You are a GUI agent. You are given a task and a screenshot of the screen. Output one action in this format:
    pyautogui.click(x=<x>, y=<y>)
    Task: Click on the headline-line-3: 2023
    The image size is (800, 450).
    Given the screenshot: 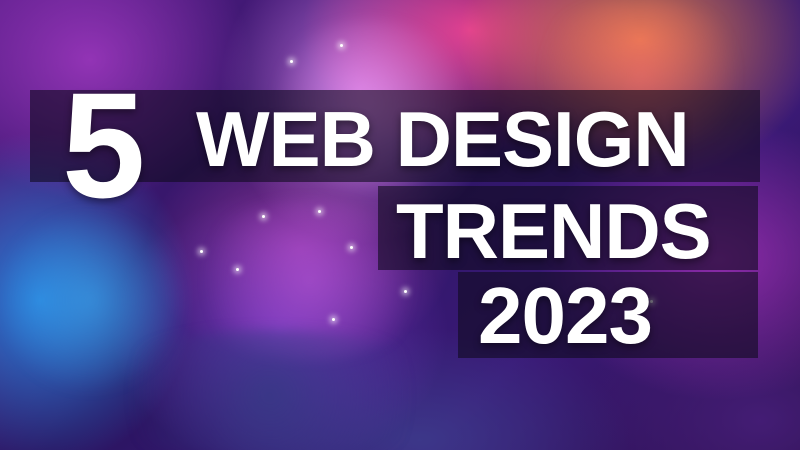 What is the action you would take?
    pyautogui.click(x=565, y=315)
    